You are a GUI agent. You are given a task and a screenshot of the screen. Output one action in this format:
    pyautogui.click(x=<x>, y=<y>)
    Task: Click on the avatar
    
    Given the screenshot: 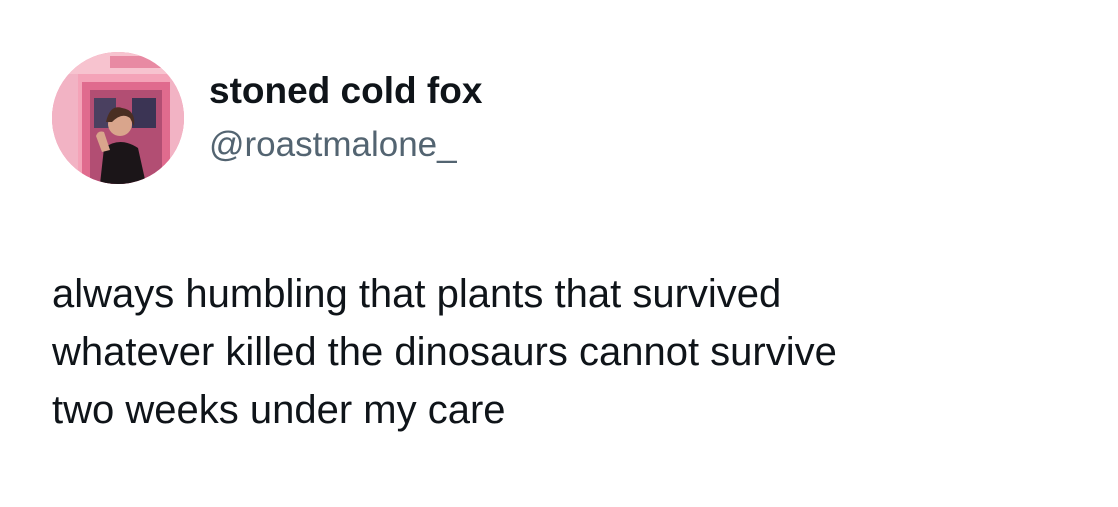 What is the action you would take?
    pyautogui.click(x=118, y=118)
    